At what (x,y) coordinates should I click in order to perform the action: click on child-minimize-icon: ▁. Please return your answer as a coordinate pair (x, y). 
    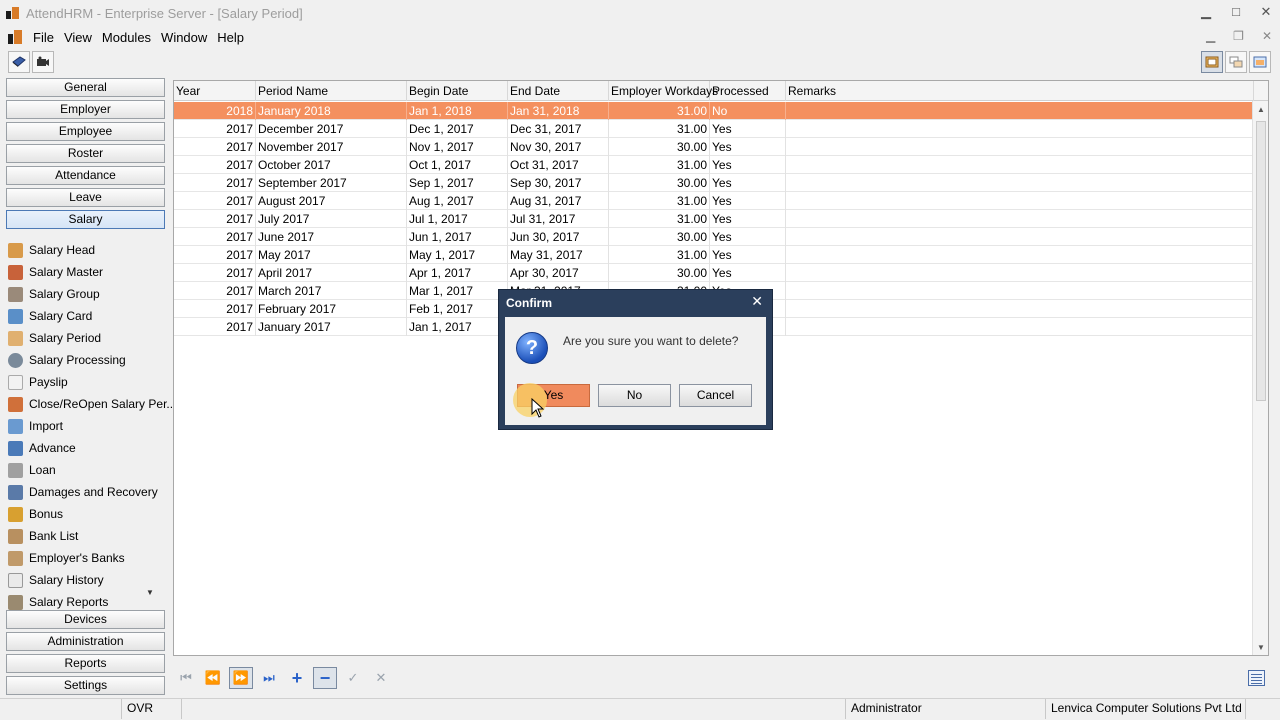
    Looking at the image, I should click on (1210, 36).